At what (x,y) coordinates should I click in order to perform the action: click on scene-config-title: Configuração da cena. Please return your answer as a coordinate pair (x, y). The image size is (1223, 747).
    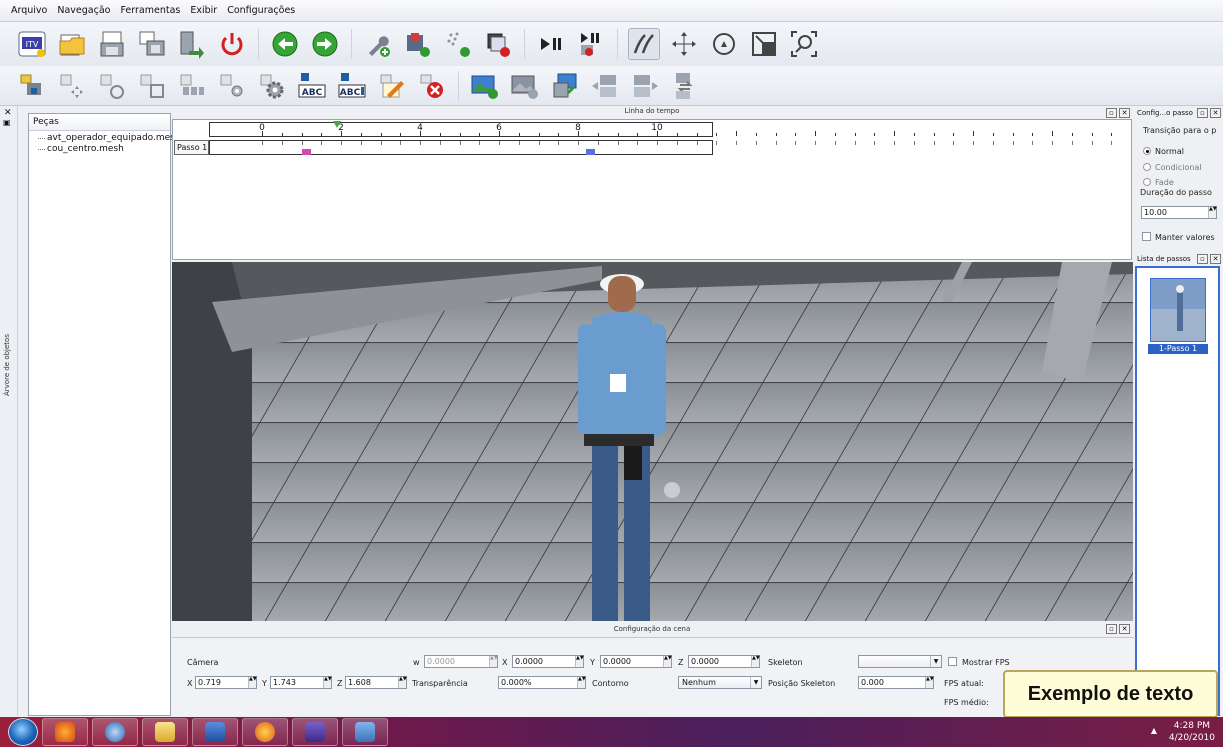
    Looking at the image, I should click on (652, 629).